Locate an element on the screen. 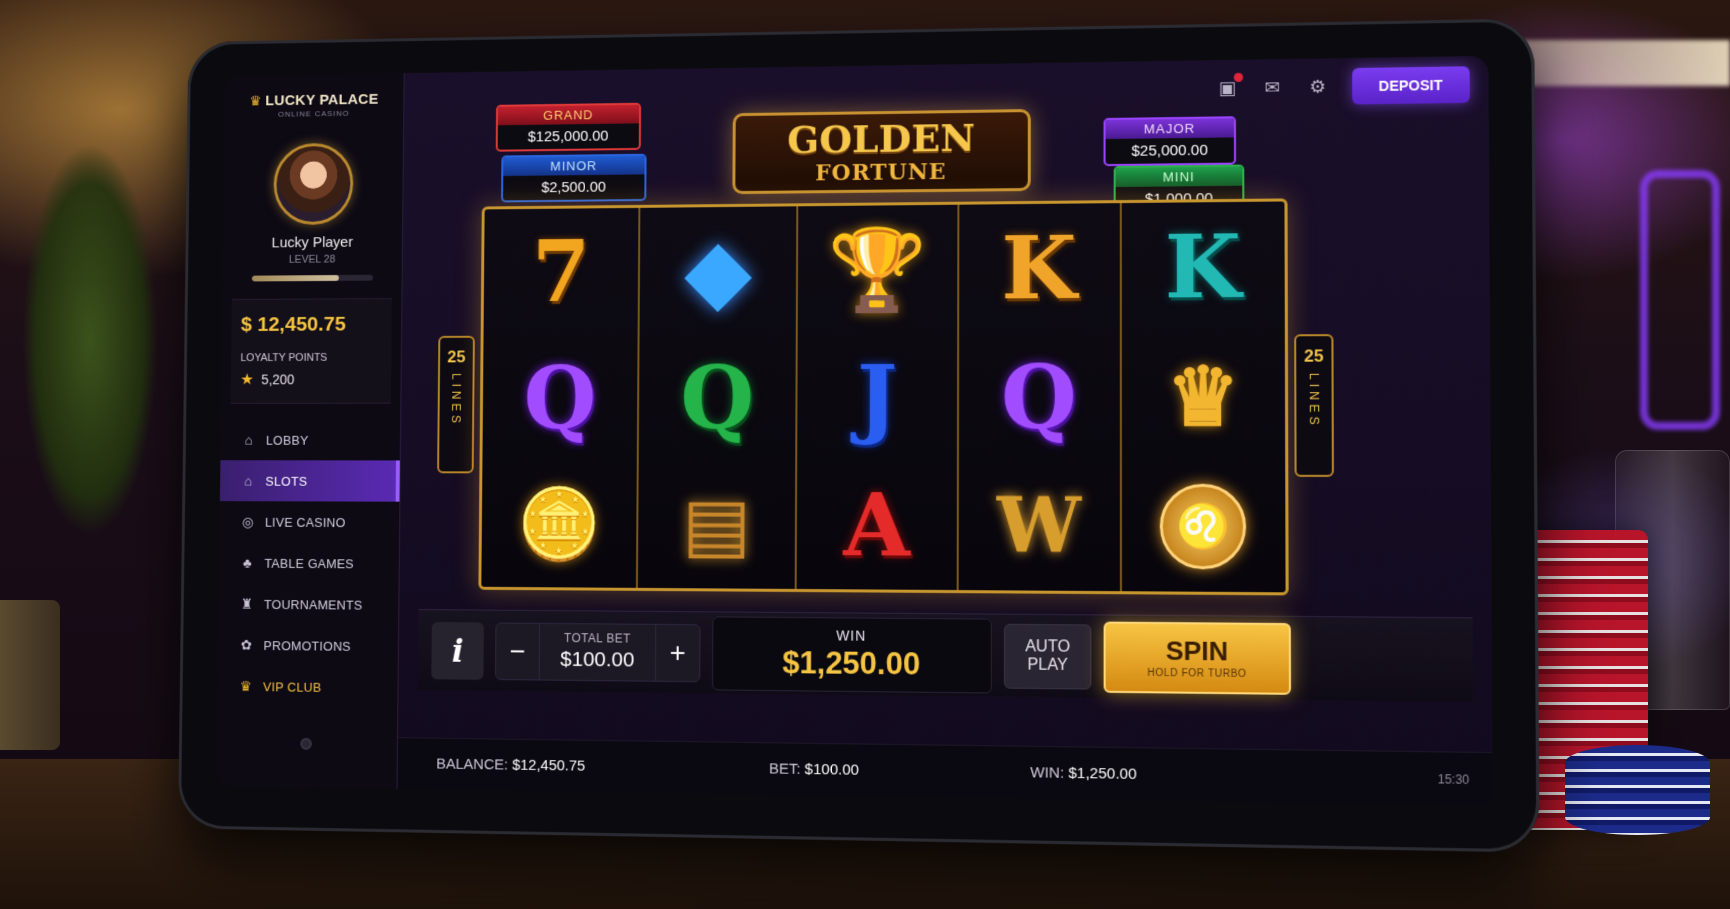  sidebar-item-label: PROMOTIONS is located at coordinates (307, 645).